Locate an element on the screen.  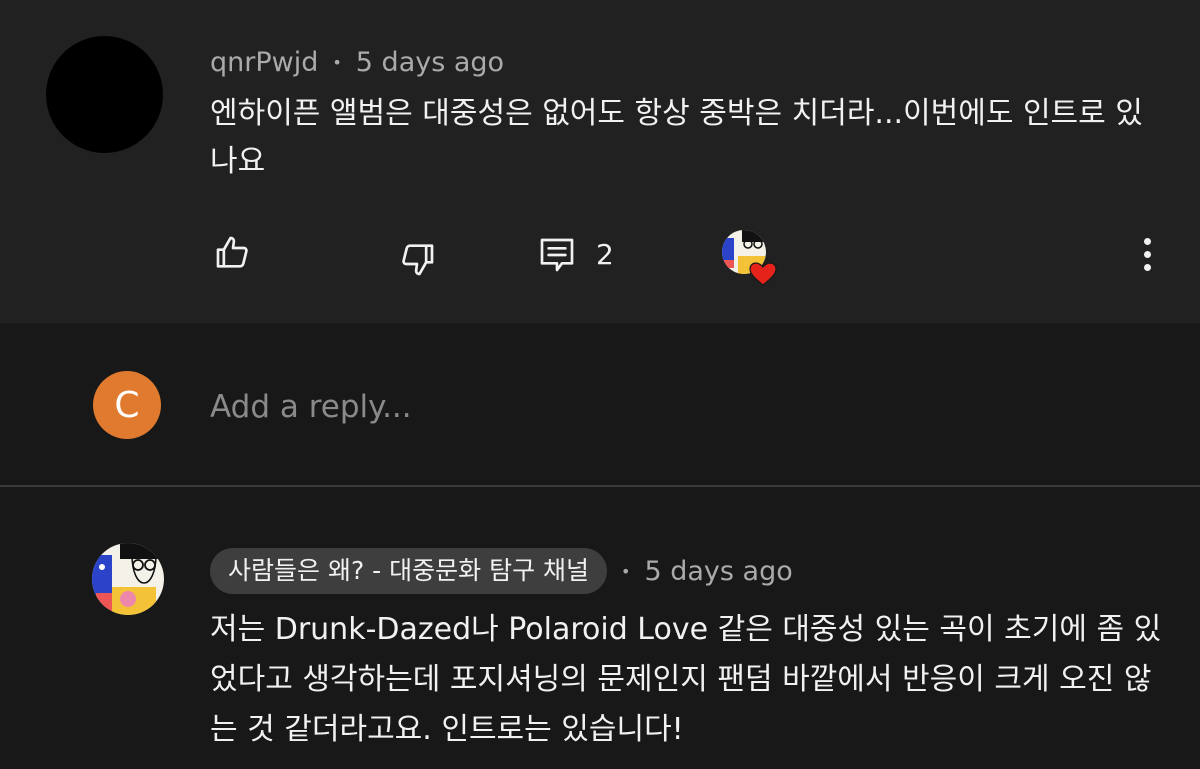
reply-count: 2 is located at coordinates (605, 254).